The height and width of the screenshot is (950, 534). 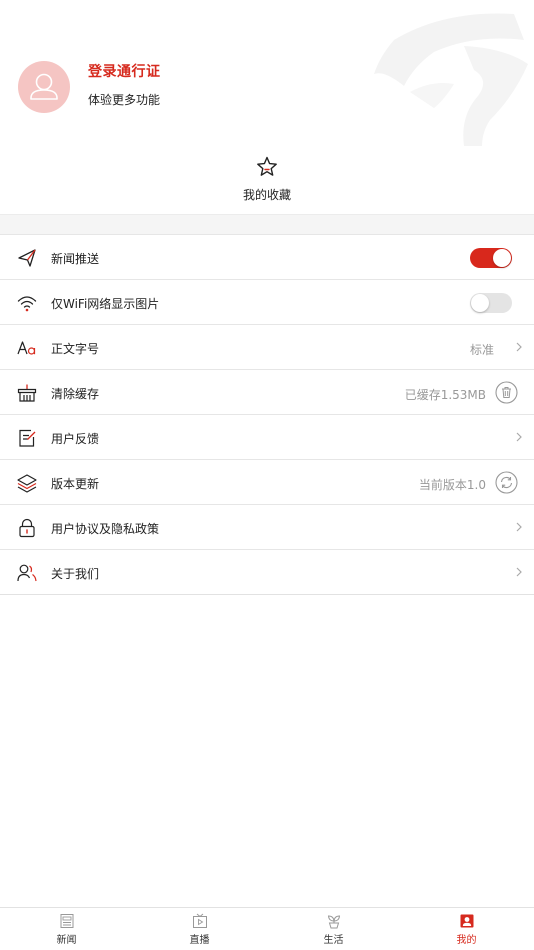 What do you see at coordinates (466, 921) in the screenshot?
I see `profile-icon` at bounding box center [466, 921].